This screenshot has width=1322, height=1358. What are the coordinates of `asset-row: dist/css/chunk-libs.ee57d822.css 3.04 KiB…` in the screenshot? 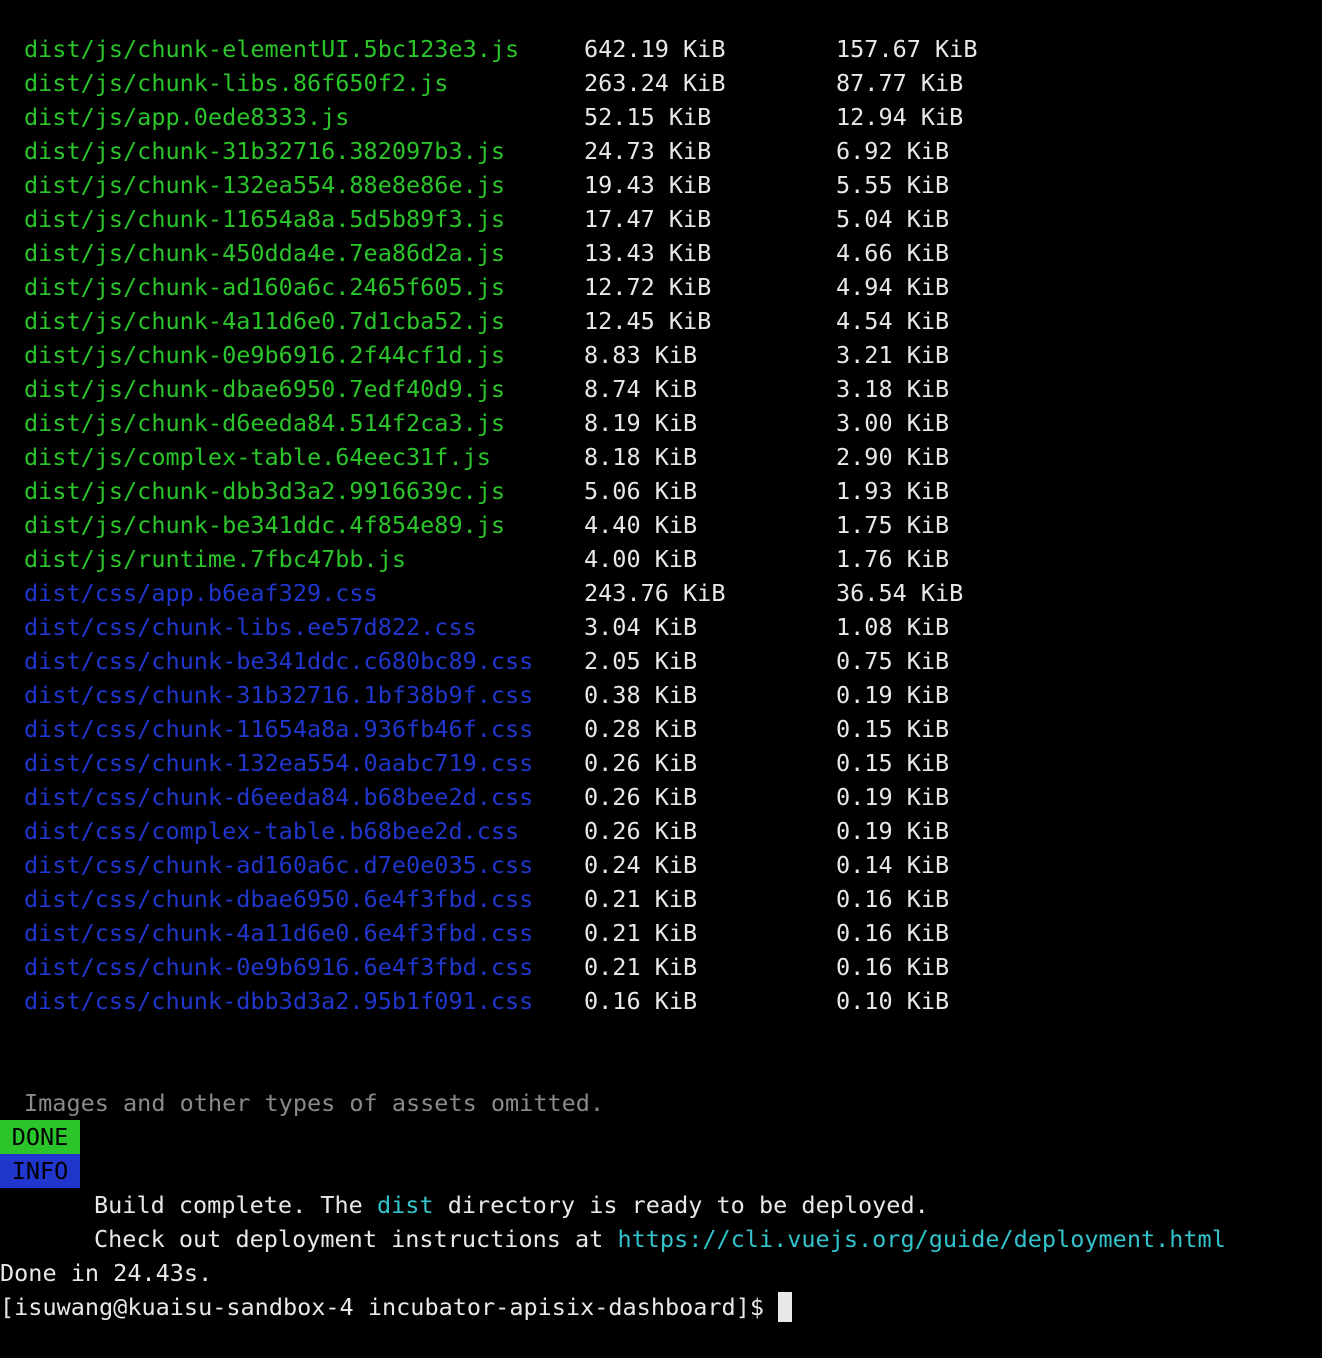 It's located at (661, 627).